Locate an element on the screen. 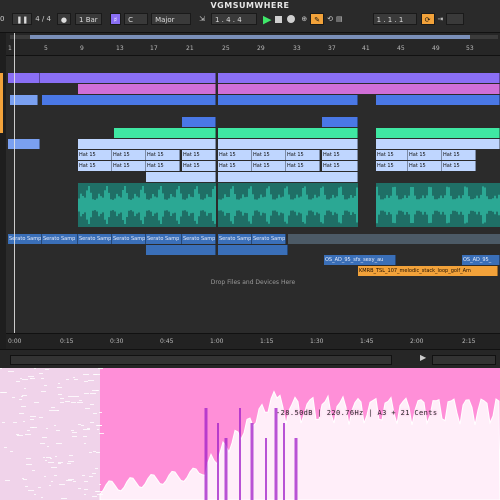  play-icon: ▶ is located at coordinates (267, 19).